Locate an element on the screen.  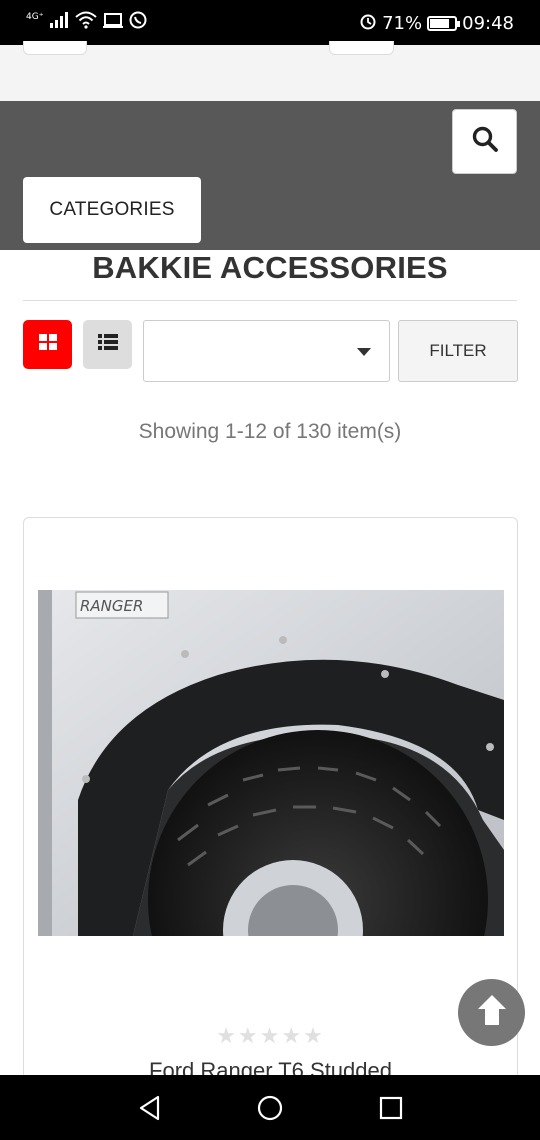
nav-button-right is located at coordinates (361, 48).